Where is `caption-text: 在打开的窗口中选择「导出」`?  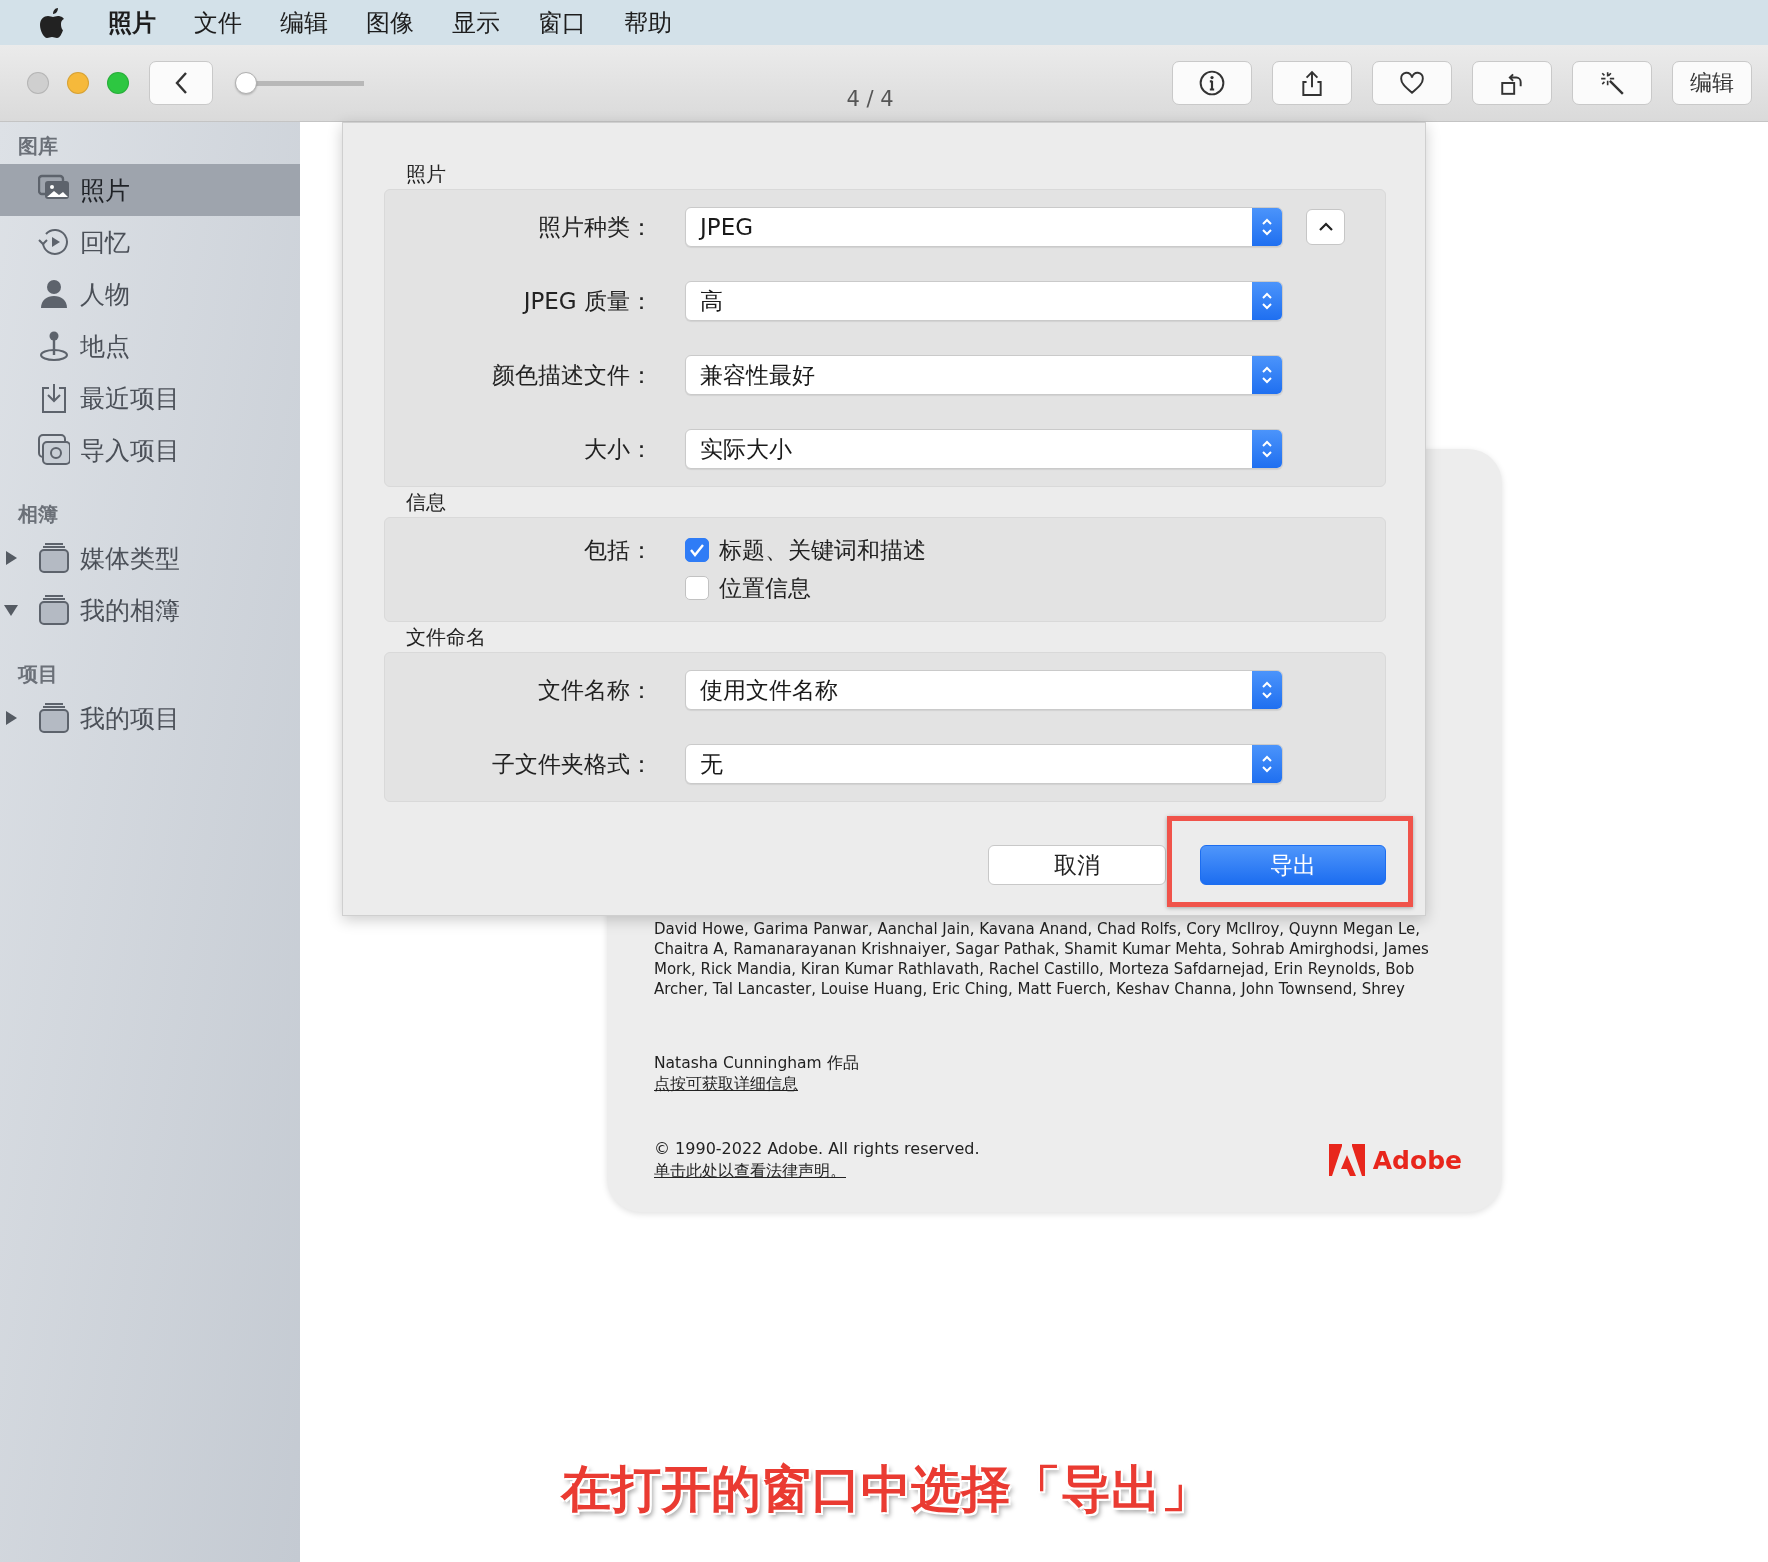
caption-text: 在打开的窗口中选择「导出」 is located at coordinates (885, 1489).